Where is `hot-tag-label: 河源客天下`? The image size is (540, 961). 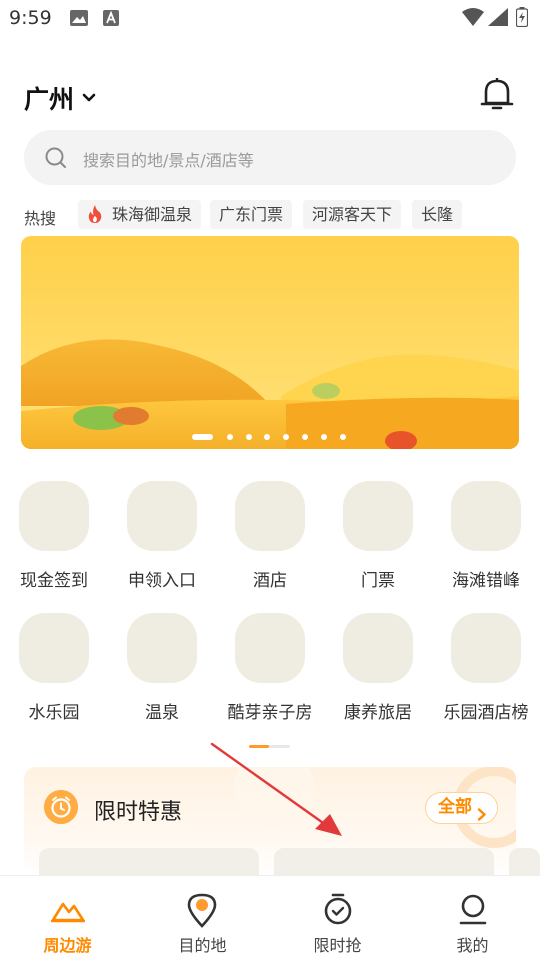 hot-tag-label: 河源客天下 is located at coordinates (352, 214).